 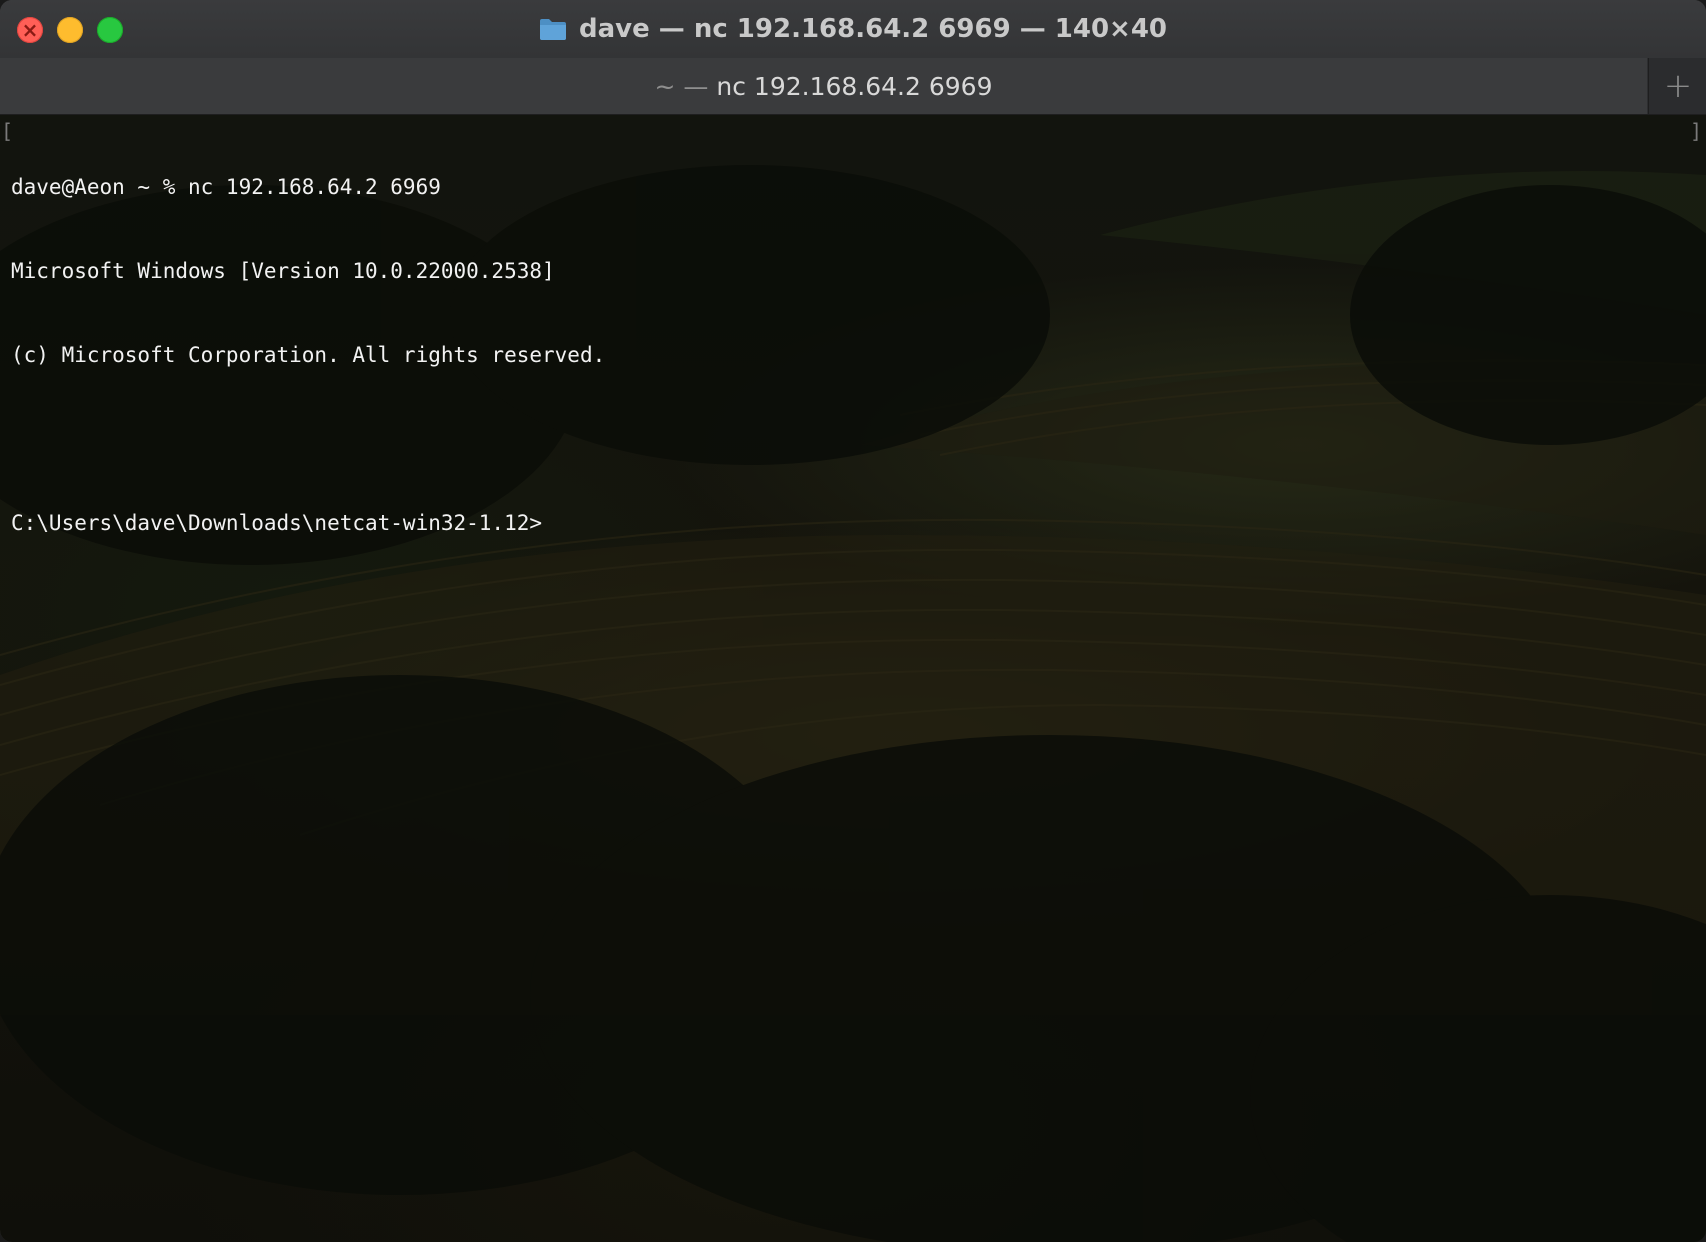 What do you see at coordinates (1696, 131) in the screenshot?
I see `mark-right: ]` at bounding box center [1696, 131].